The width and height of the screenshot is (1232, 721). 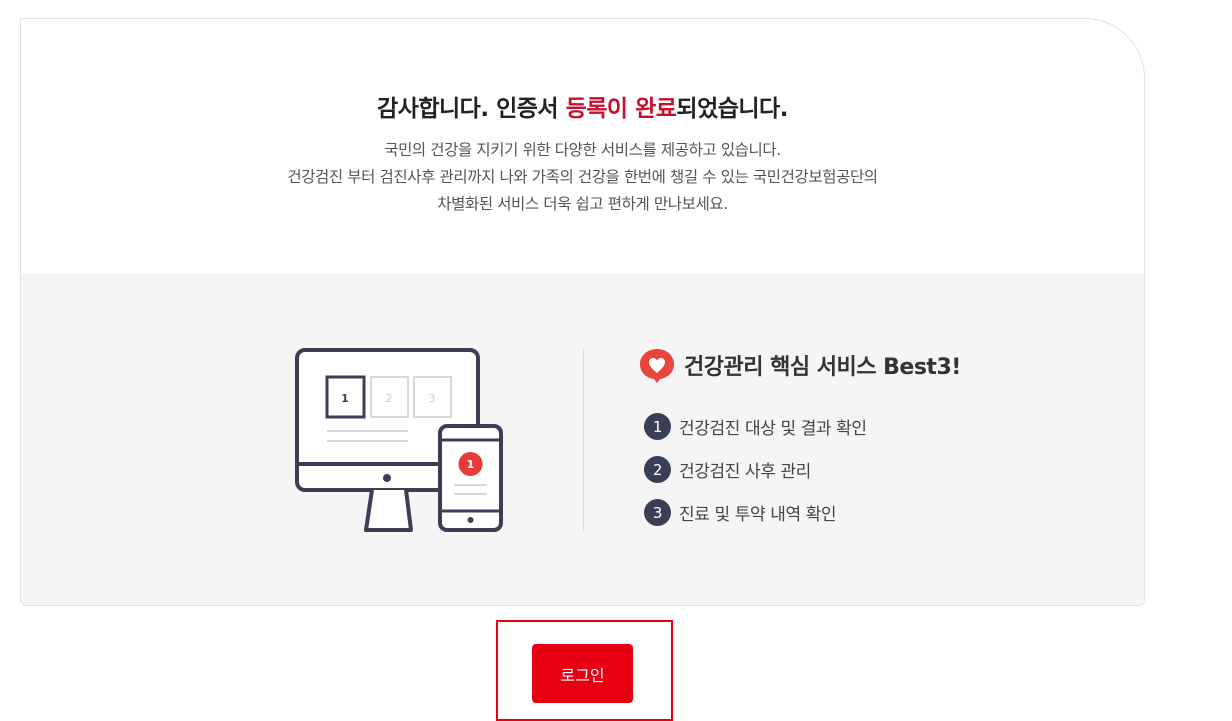 What do you see at coordinates (773, 429) in the screenshot?
I see `list-item-label: 건강검진 대상 및 결과 확인` at bounding box center [773, 429].